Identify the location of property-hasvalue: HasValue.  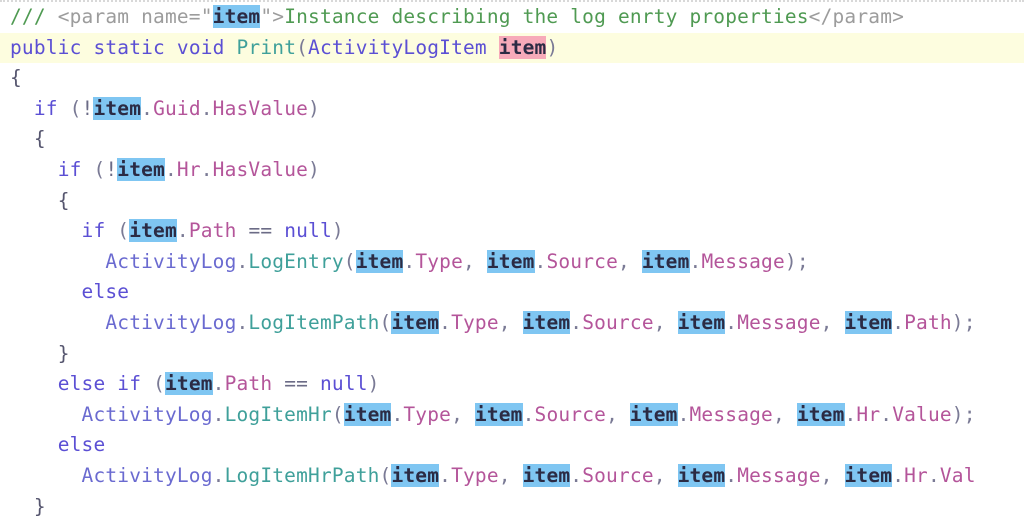
(260, 108).